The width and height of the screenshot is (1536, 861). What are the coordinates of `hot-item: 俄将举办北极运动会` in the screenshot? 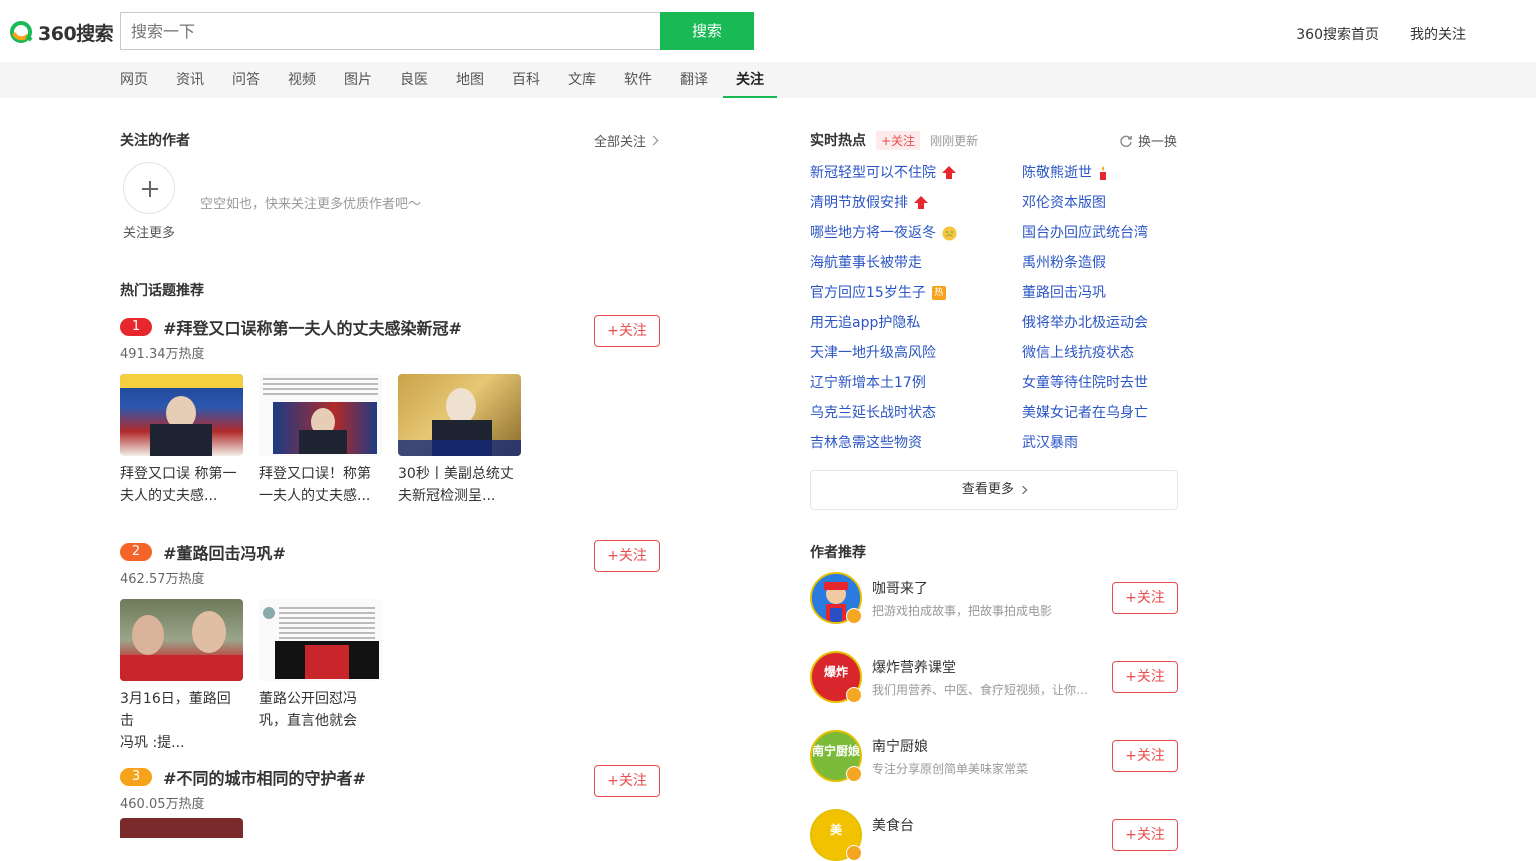 It's located at (1100, 323).